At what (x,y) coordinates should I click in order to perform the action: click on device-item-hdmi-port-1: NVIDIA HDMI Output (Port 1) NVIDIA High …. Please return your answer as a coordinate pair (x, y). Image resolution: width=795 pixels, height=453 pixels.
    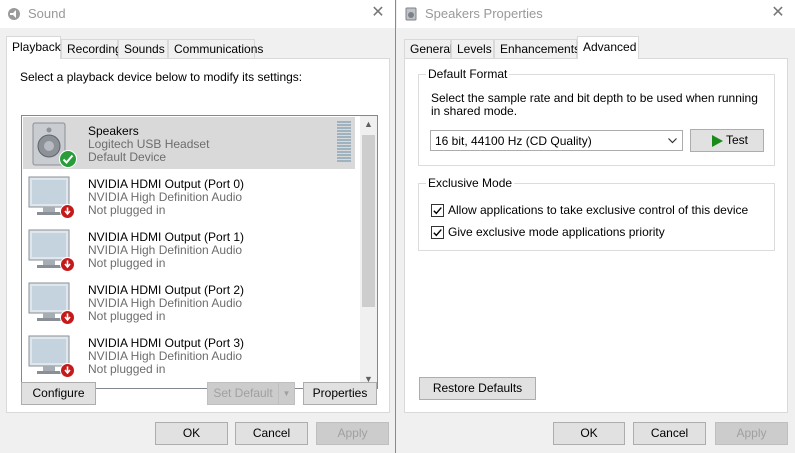
    Looking at the image, I should click on (189, 249).